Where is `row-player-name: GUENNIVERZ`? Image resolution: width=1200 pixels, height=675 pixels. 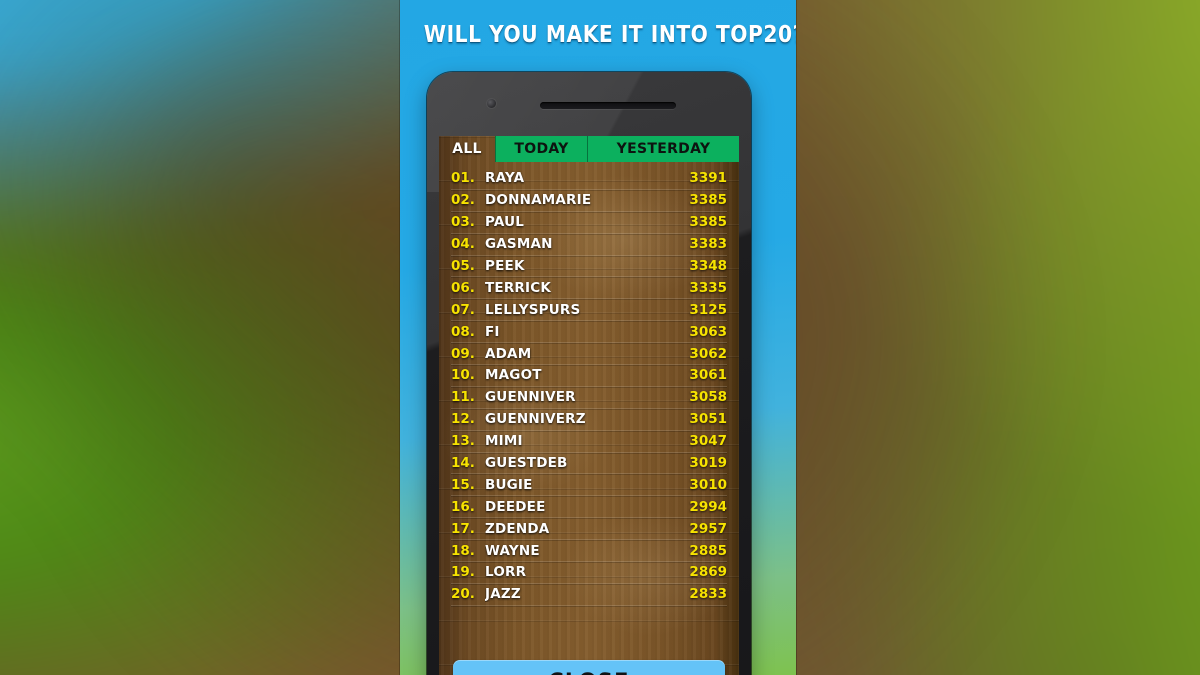
row-player-name: GUENNIVERZ is located at coordinates (535, 419).